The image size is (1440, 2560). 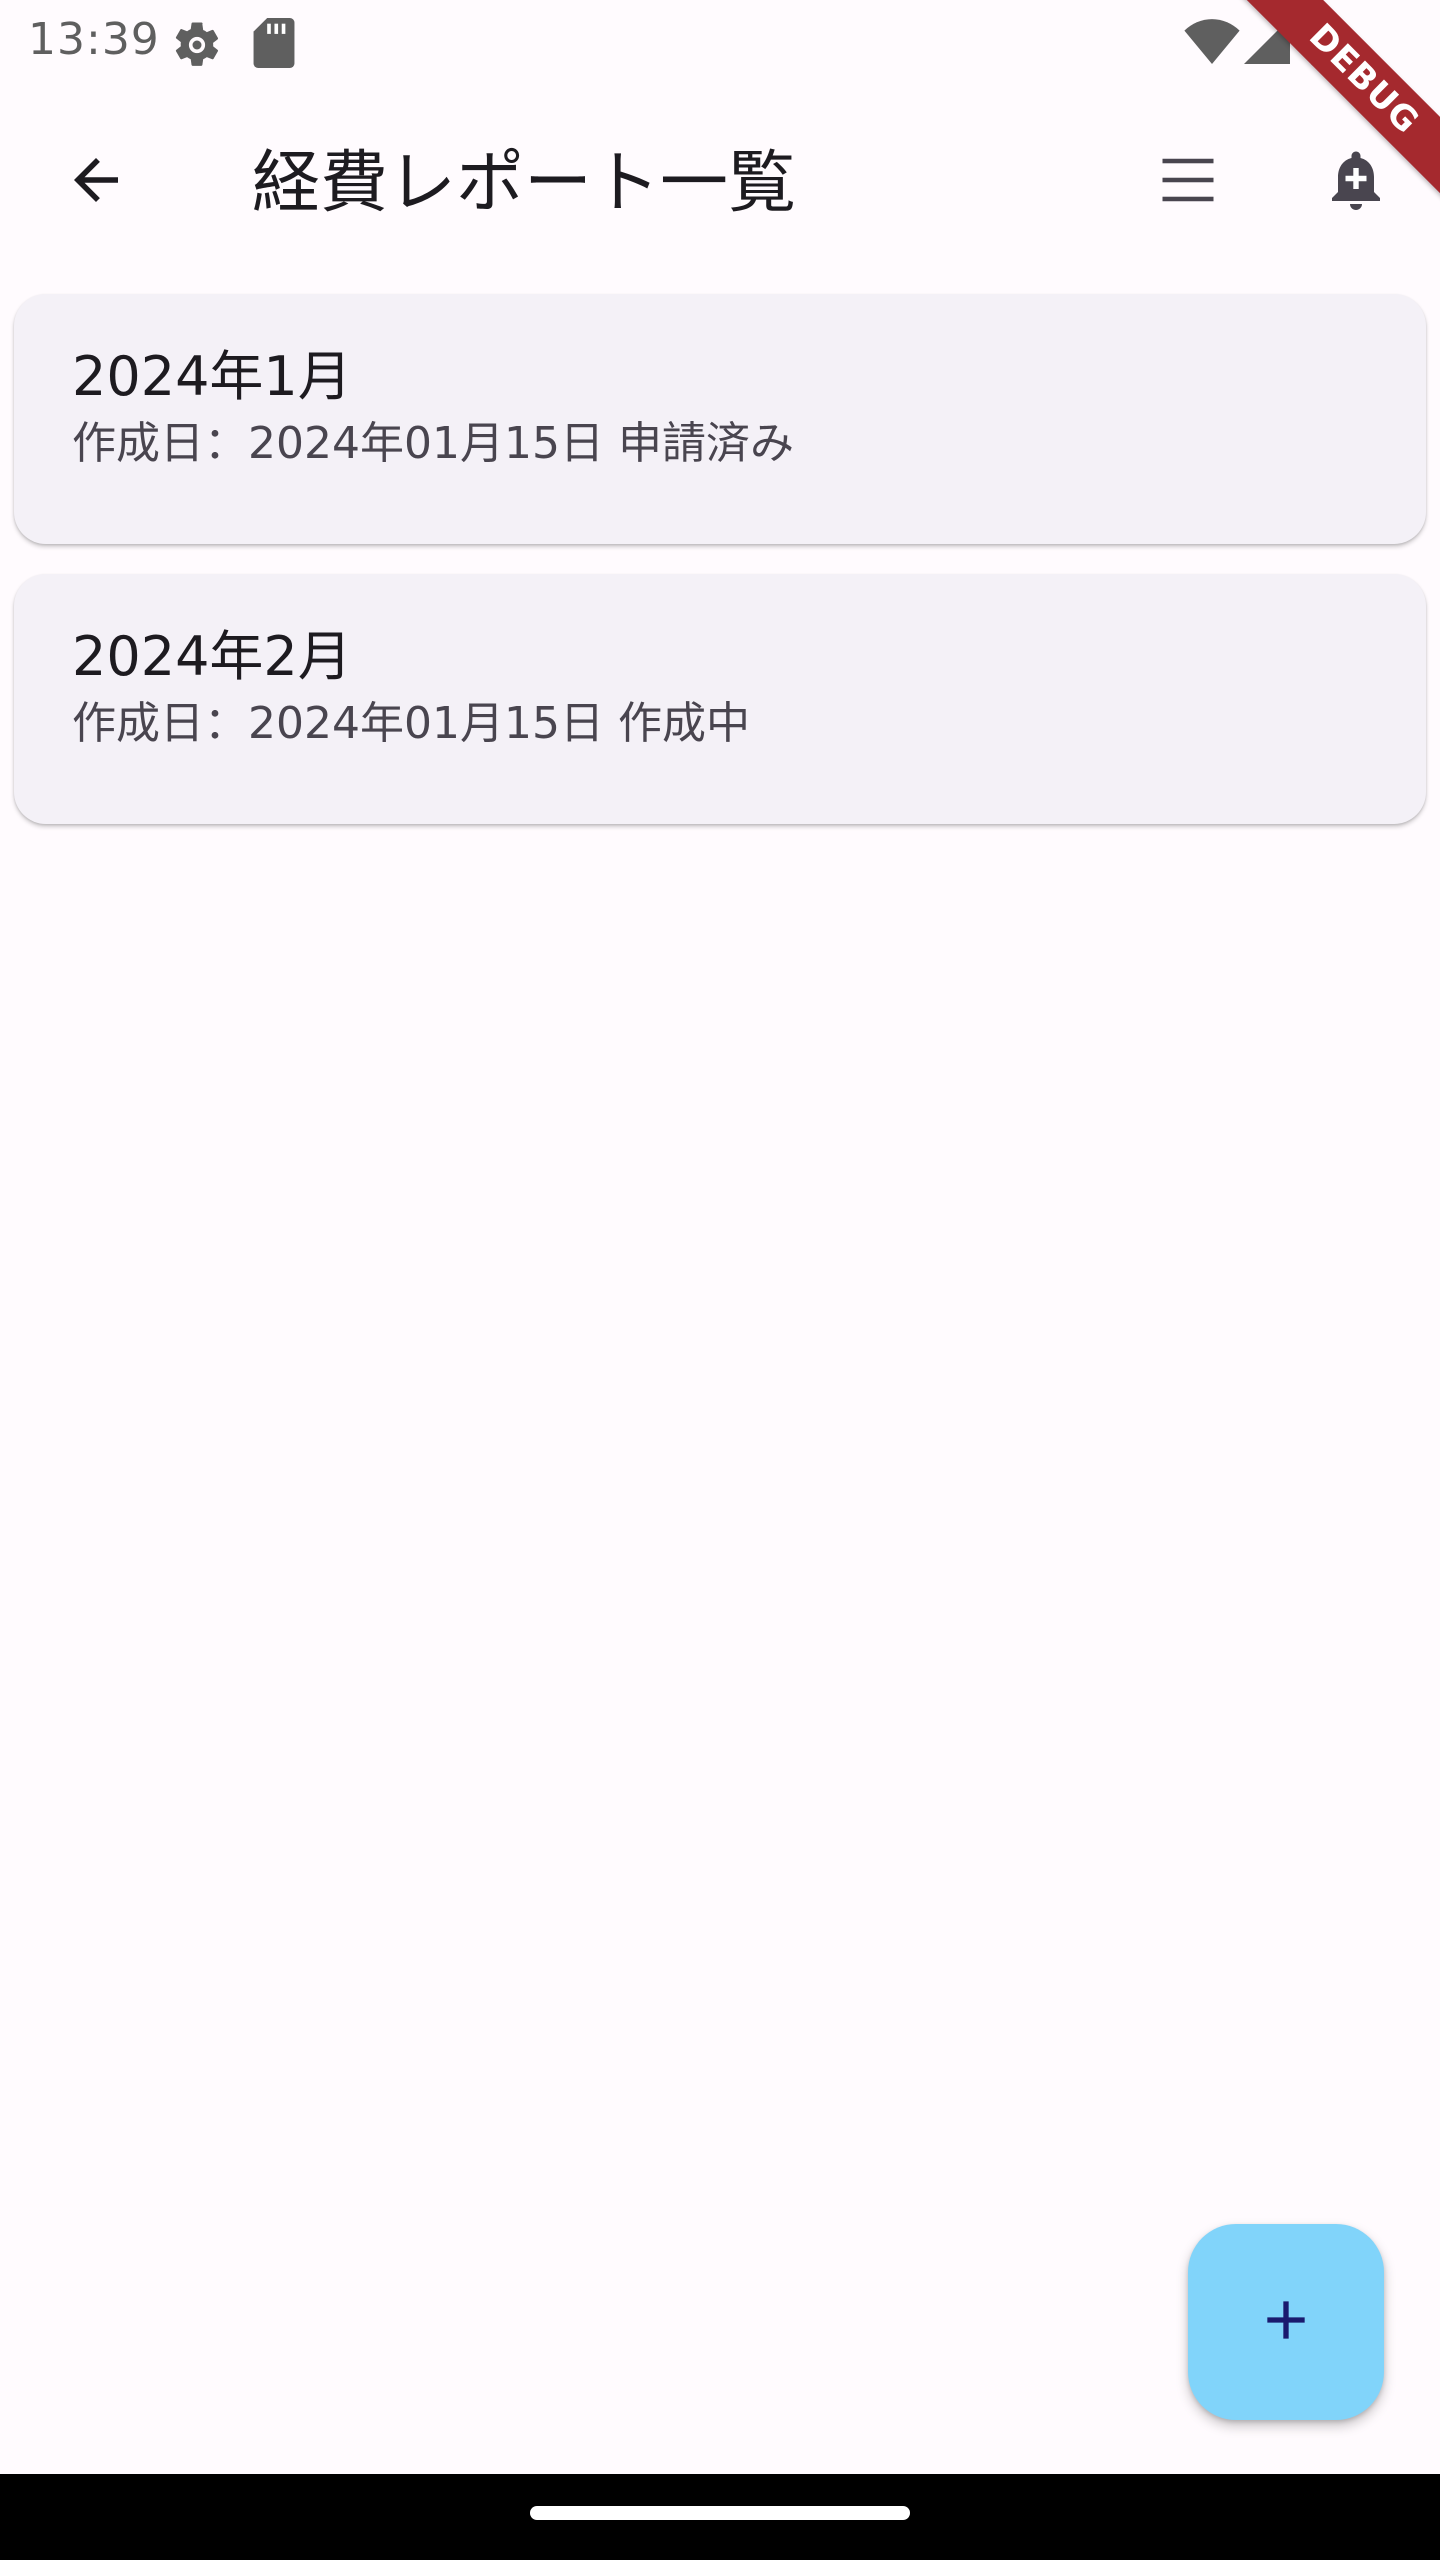 I want to click on page-title: 経費レポート一覧, so click(x=524, y=183).